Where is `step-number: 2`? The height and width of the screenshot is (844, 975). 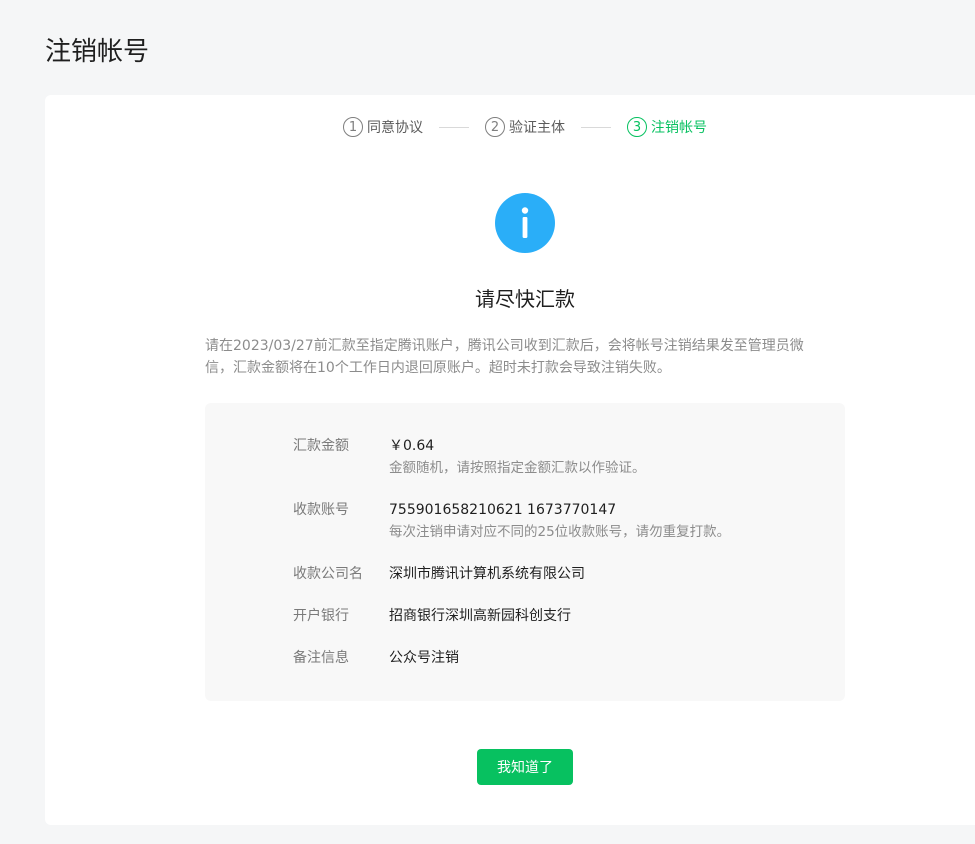
step-number: 2 is located at coordinates (495, 127).